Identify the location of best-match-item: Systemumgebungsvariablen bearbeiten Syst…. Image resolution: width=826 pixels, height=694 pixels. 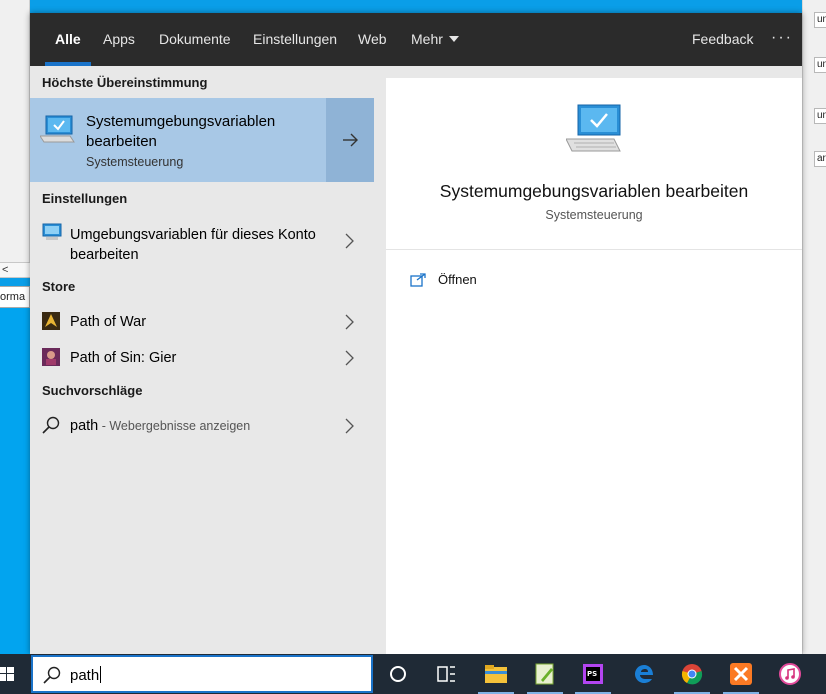
(202, 140).